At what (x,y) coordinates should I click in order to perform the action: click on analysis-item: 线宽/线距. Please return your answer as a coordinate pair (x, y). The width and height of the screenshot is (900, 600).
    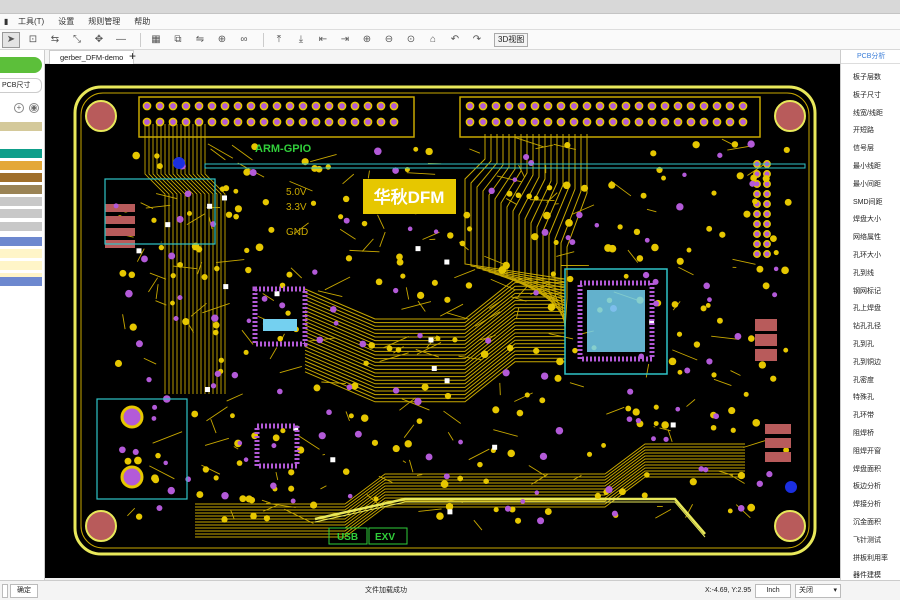
    Looking at the image, I should click on (868, 114).